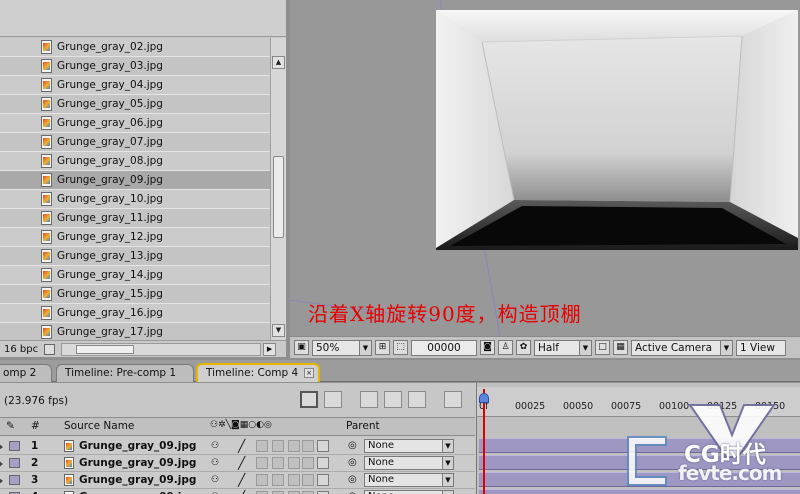  I want to click on view-layout-dropdown: 1 View, so click(761, 347).